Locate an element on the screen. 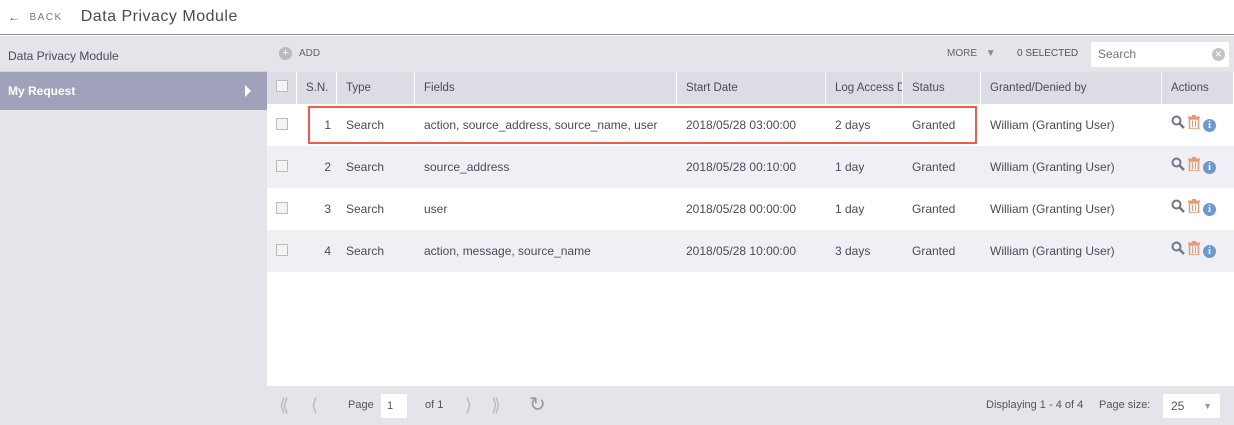 The height and width of the screenshot is (425, 1234). displaying-info: Displaying 1 - 4 of 4 is located at coordinates (1035, 405).